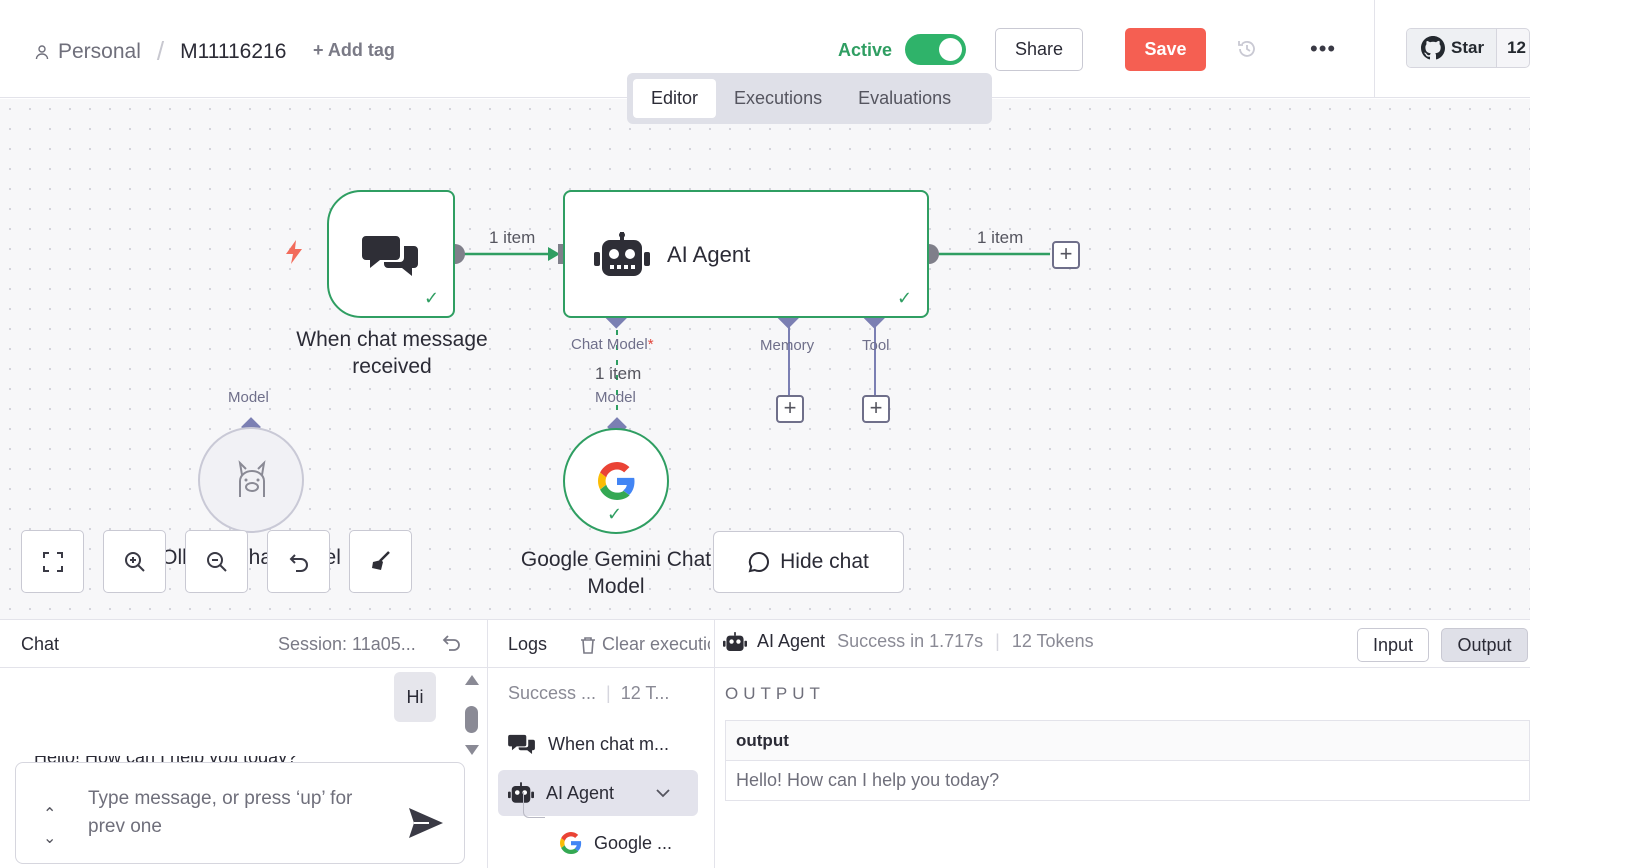 The width and height of the screenshot is (1640, 868). What do you see at coordinates (294, 252) in the screenshot?
I see `trigger-bolt-icon` at bounding box center [294, 252].